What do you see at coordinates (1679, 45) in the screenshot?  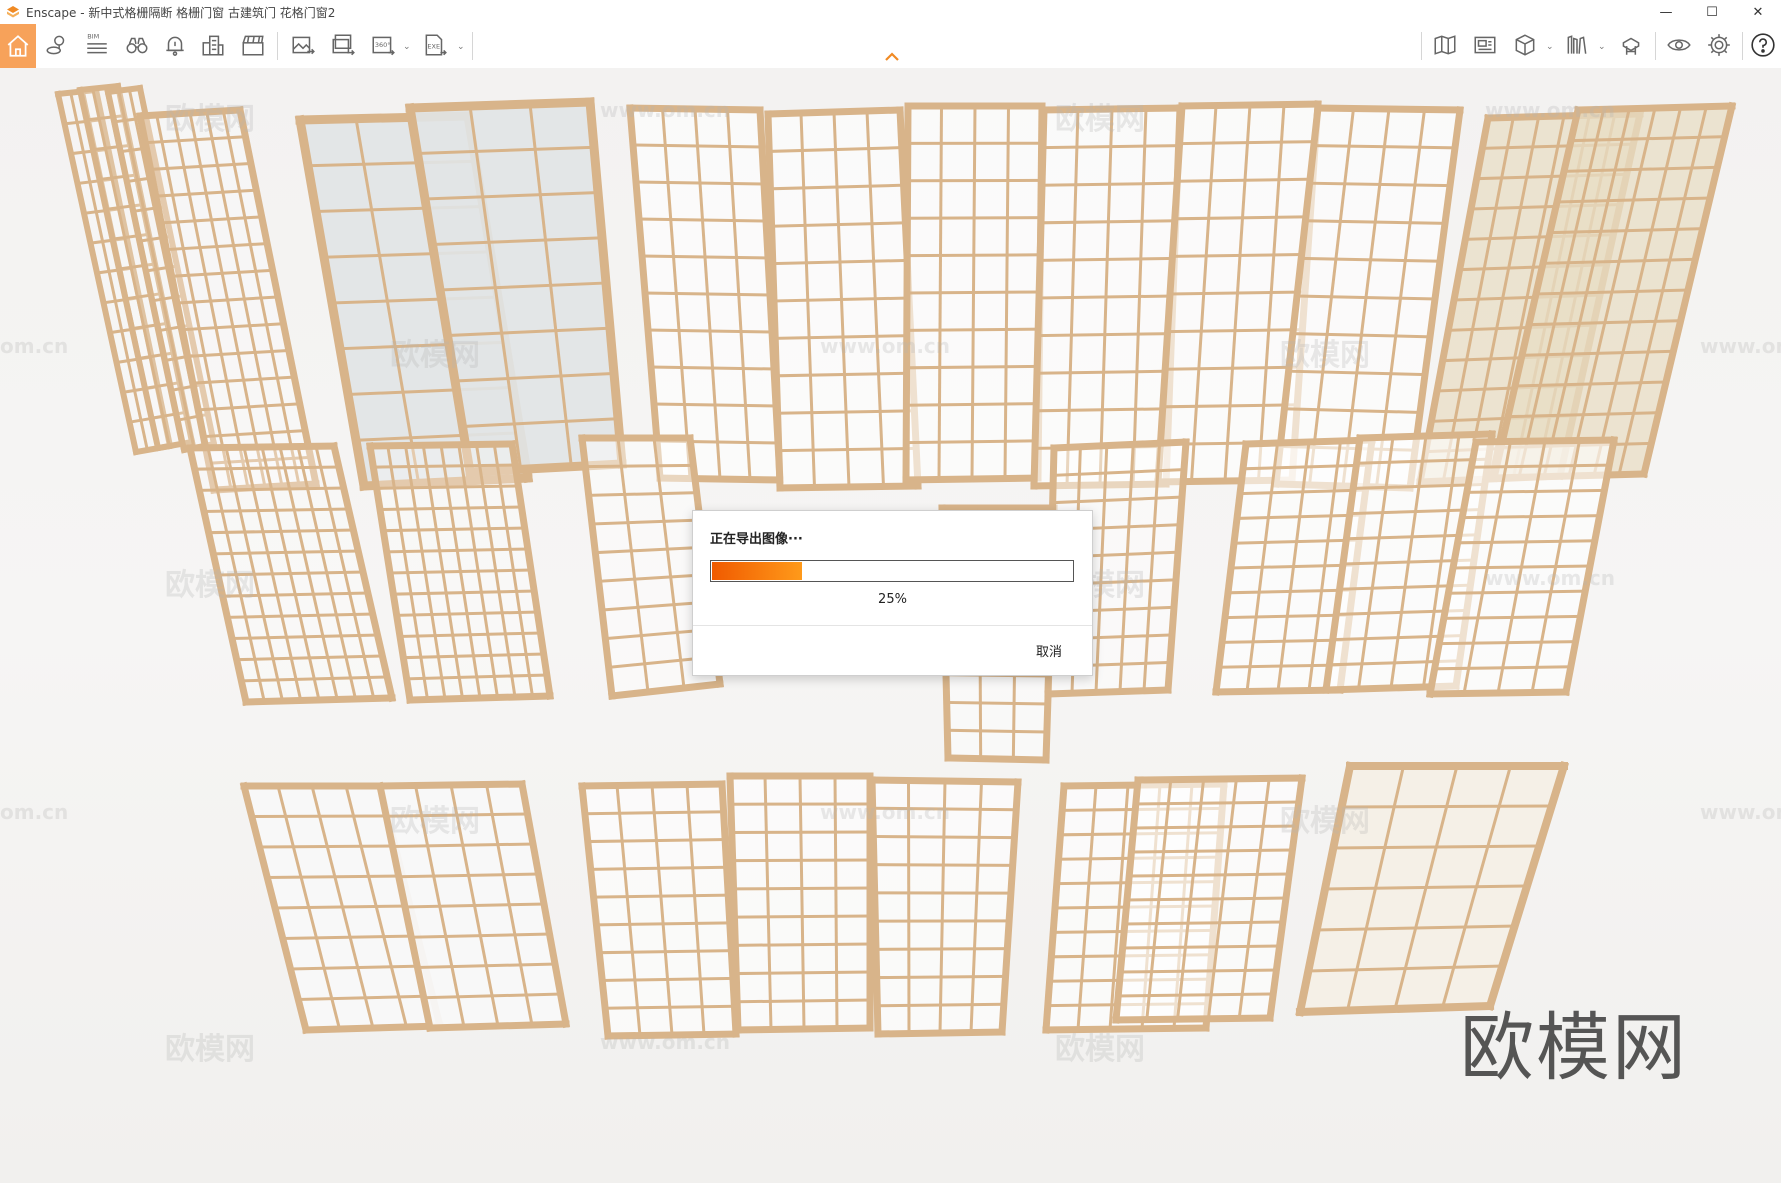 I see `visibility-button` at bounding box center [1679, 45].